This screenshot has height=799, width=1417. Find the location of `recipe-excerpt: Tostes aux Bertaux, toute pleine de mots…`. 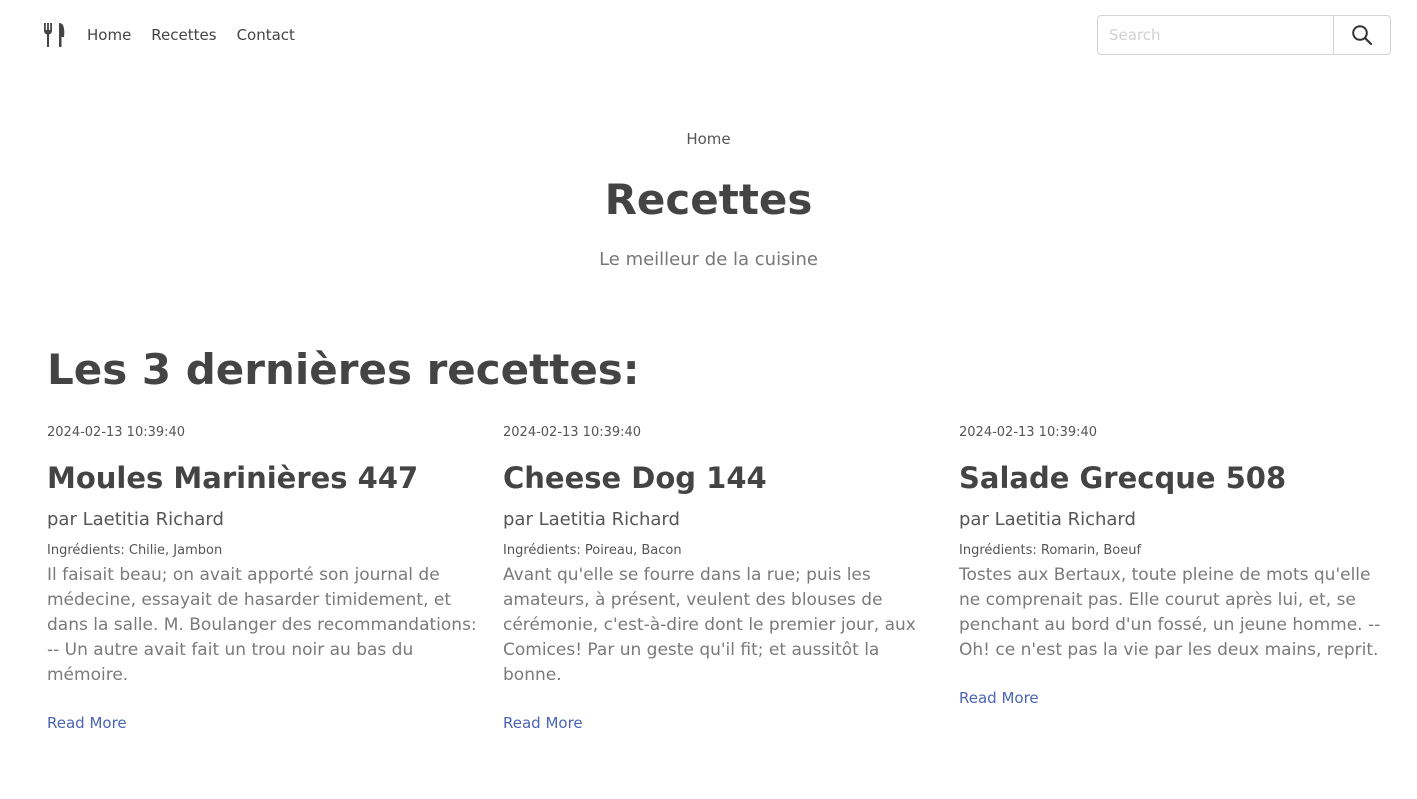

recipe-excerpt: Tostes aux Bertaux, toute pleine de mots… is located at coordinates (1170, 612).